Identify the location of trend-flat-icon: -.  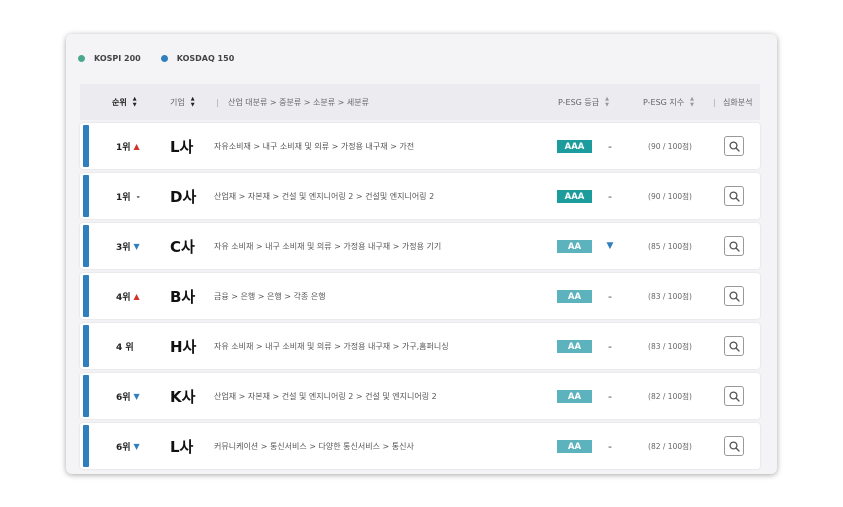
(138, 196).